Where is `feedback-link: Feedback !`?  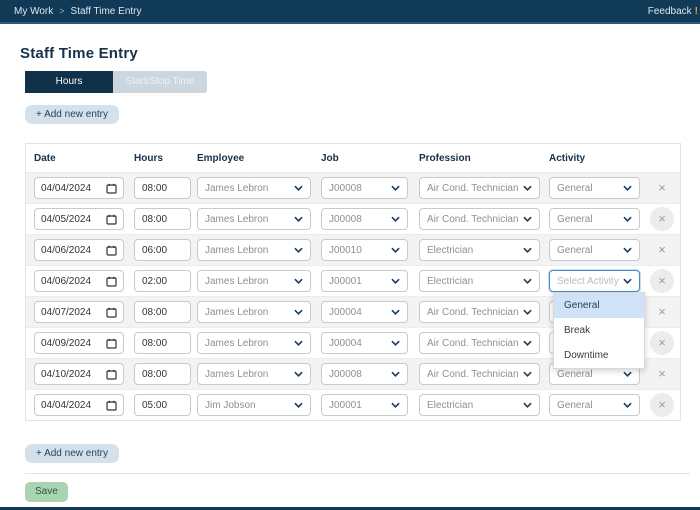
feedback-link: Feedback ! is located at coordinates (673, 11).